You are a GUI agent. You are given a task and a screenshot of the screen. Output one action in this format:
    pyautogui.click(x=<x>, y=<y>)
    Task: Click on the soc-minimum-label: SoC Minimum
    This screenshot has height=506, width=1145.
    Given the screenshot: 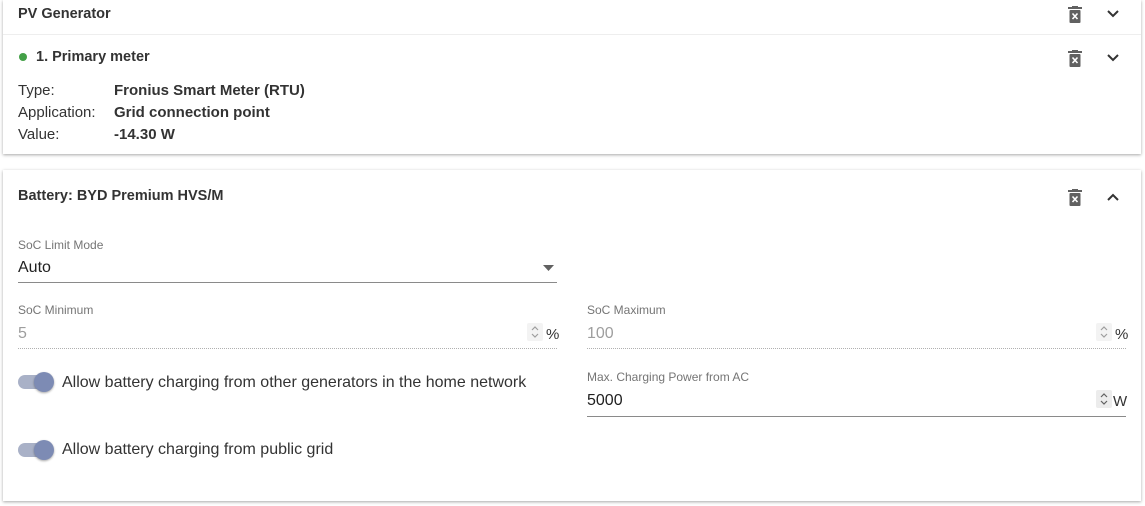 What is the action you would take?
    pyautogui.click(x=56, y=310)
    